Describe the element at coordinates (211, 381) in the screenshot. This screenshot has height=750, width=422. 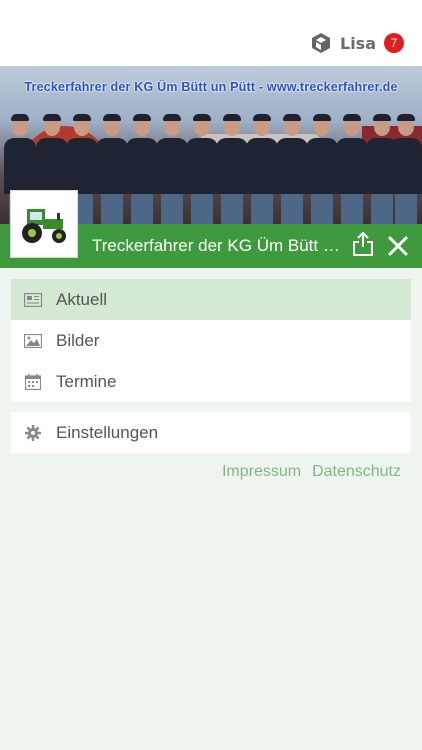
I see `menu-item-termine: Termine` at that location.